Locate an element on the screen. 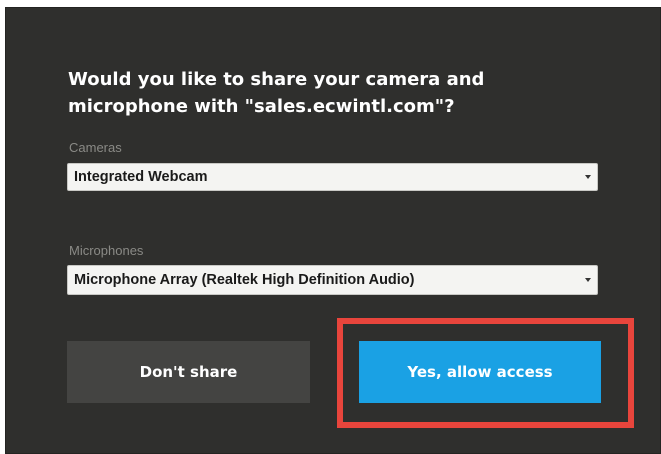 The height and width of the screenshot is (454, 661). allow-access-button: Yes, allow access is located at coordinates (480, 372).